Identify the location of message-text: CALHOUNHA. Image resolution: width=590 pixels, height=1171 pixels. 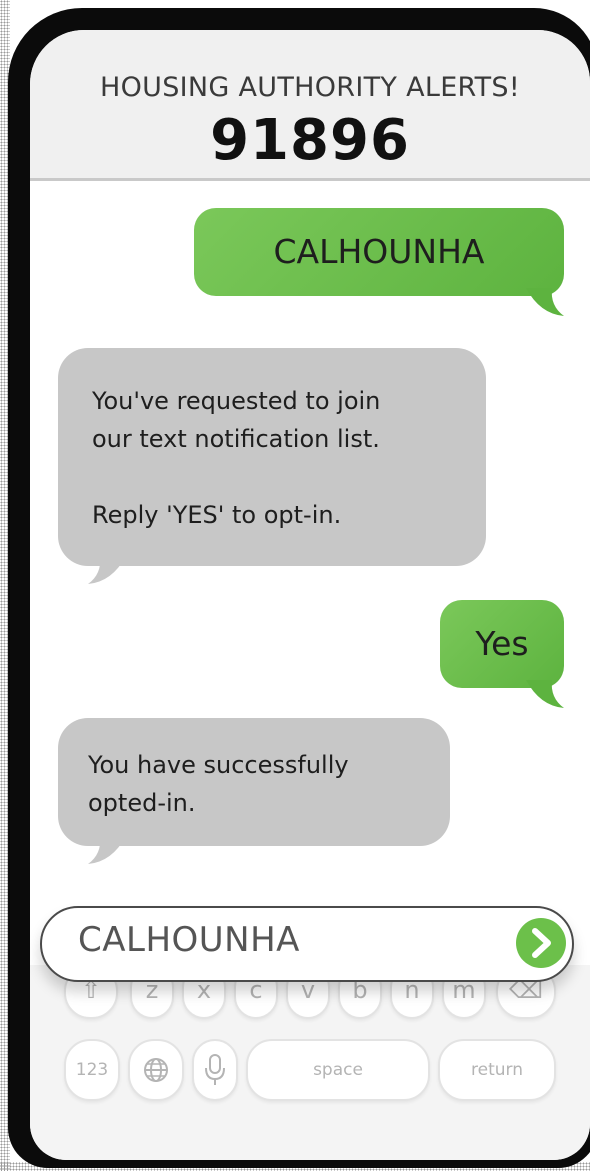
(379, 251).